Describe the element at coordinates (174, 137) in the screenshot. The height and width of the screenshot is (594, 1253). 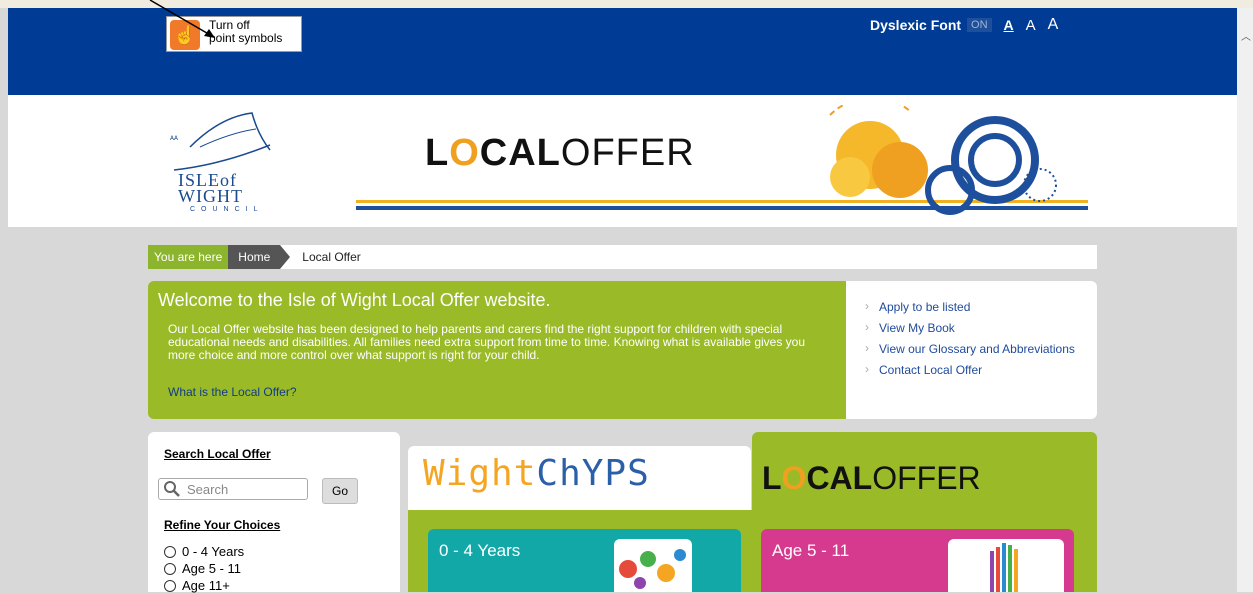
I see `svg-text: ᴀᴀ` at that location.